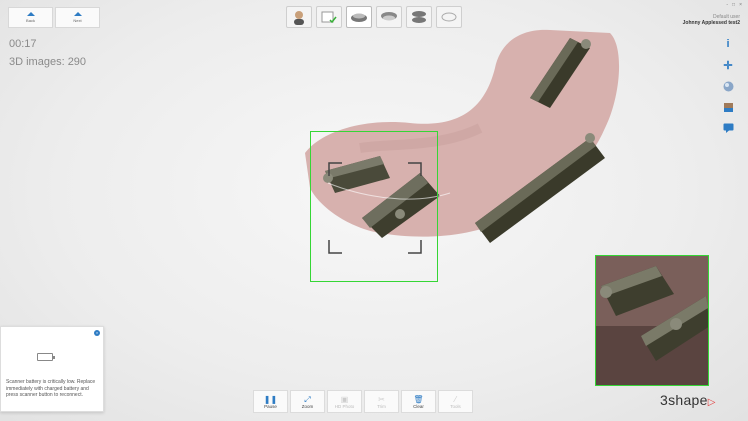  I want to click on minimize-button: -, so click(727, 5).